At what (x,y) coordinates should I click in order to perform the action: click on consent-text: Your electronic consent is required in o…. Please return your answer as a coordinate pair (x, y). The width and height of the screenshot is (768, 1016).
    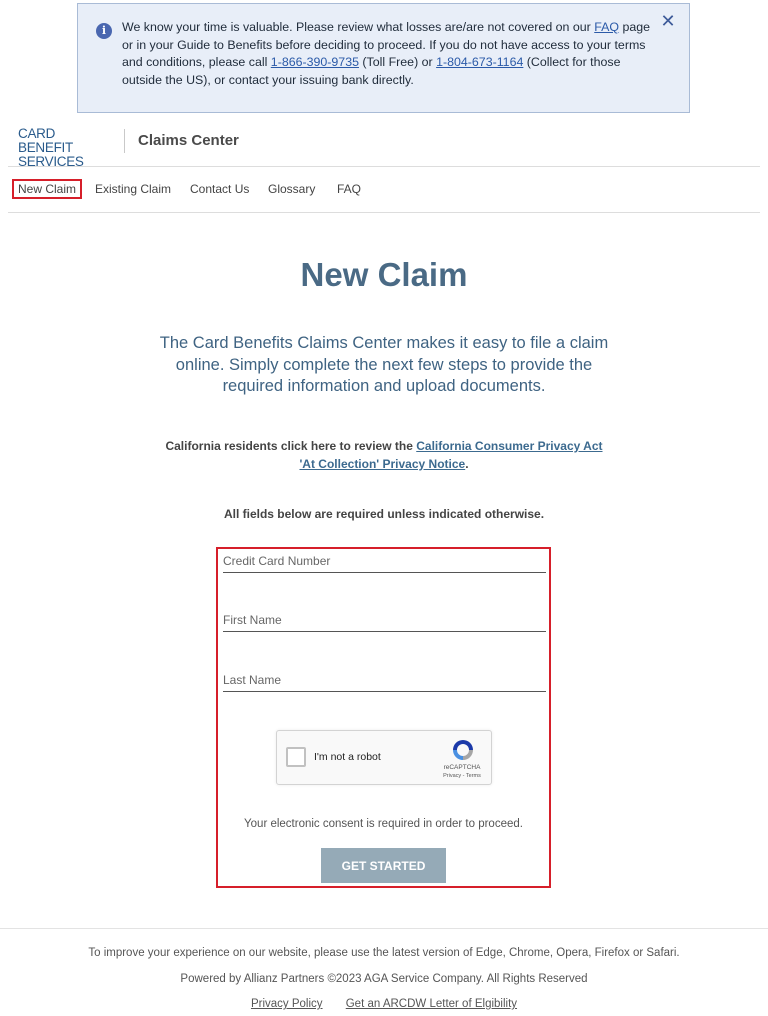
    Looking at the image, I should click on (383, 824).